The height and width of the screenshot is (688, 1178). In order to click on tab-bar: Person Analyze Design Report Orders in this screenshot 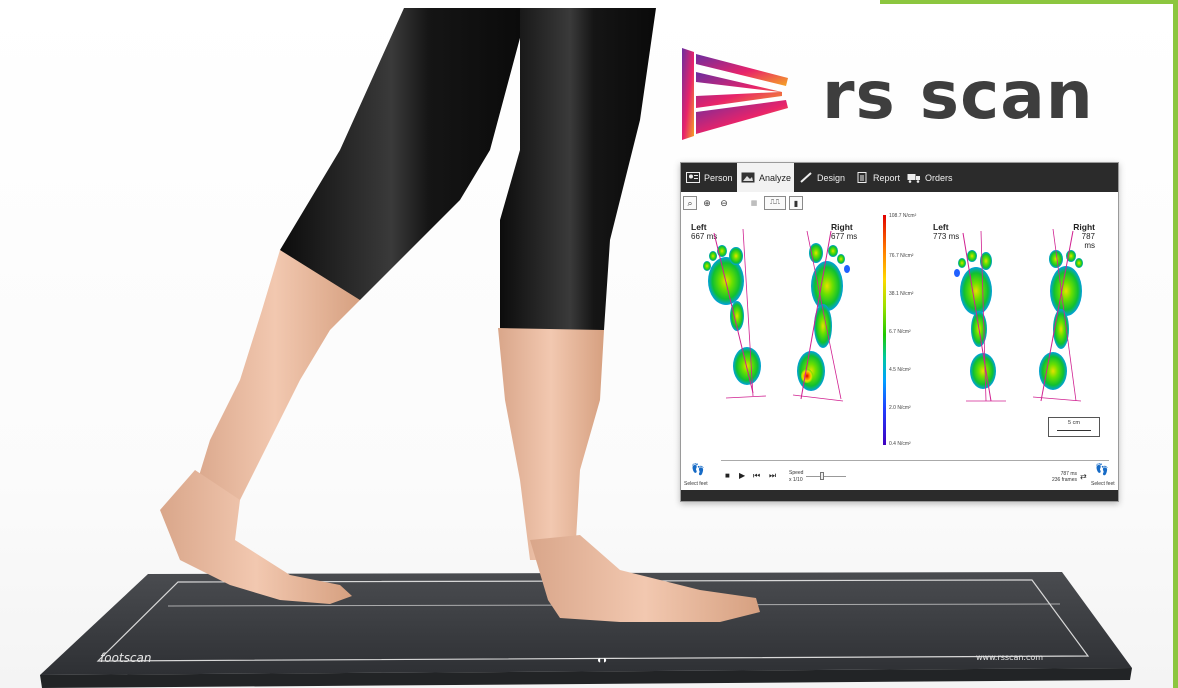, I will do `click(899, 177)`.